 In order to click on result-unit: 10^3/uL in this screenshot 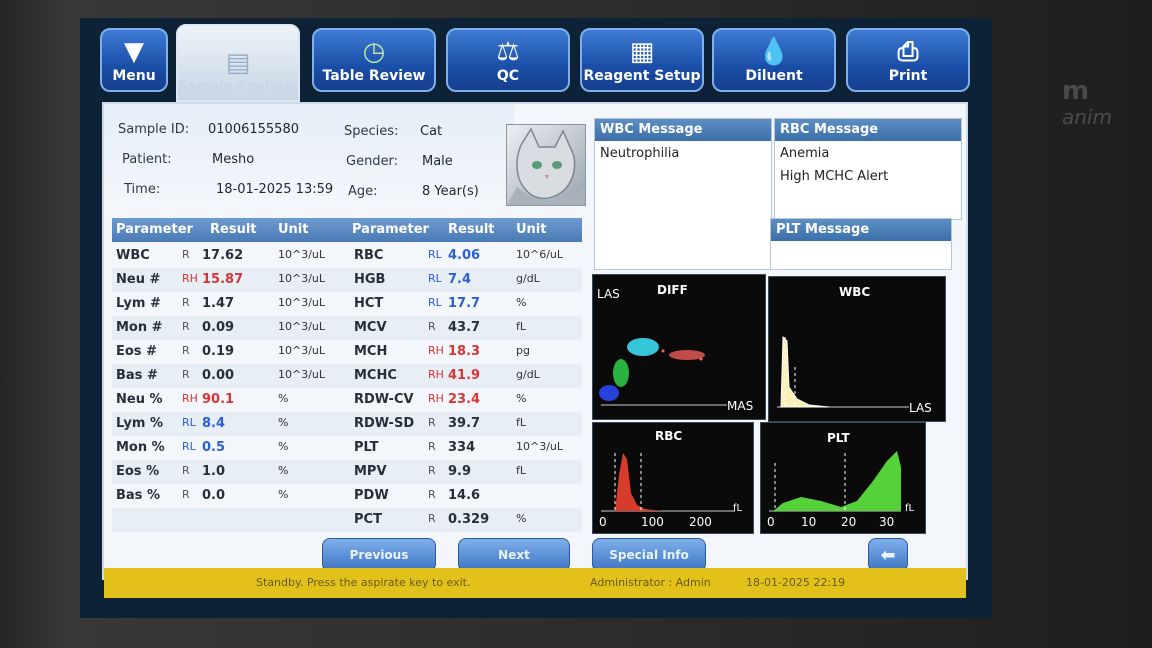, I will do `click(302, 278)`.